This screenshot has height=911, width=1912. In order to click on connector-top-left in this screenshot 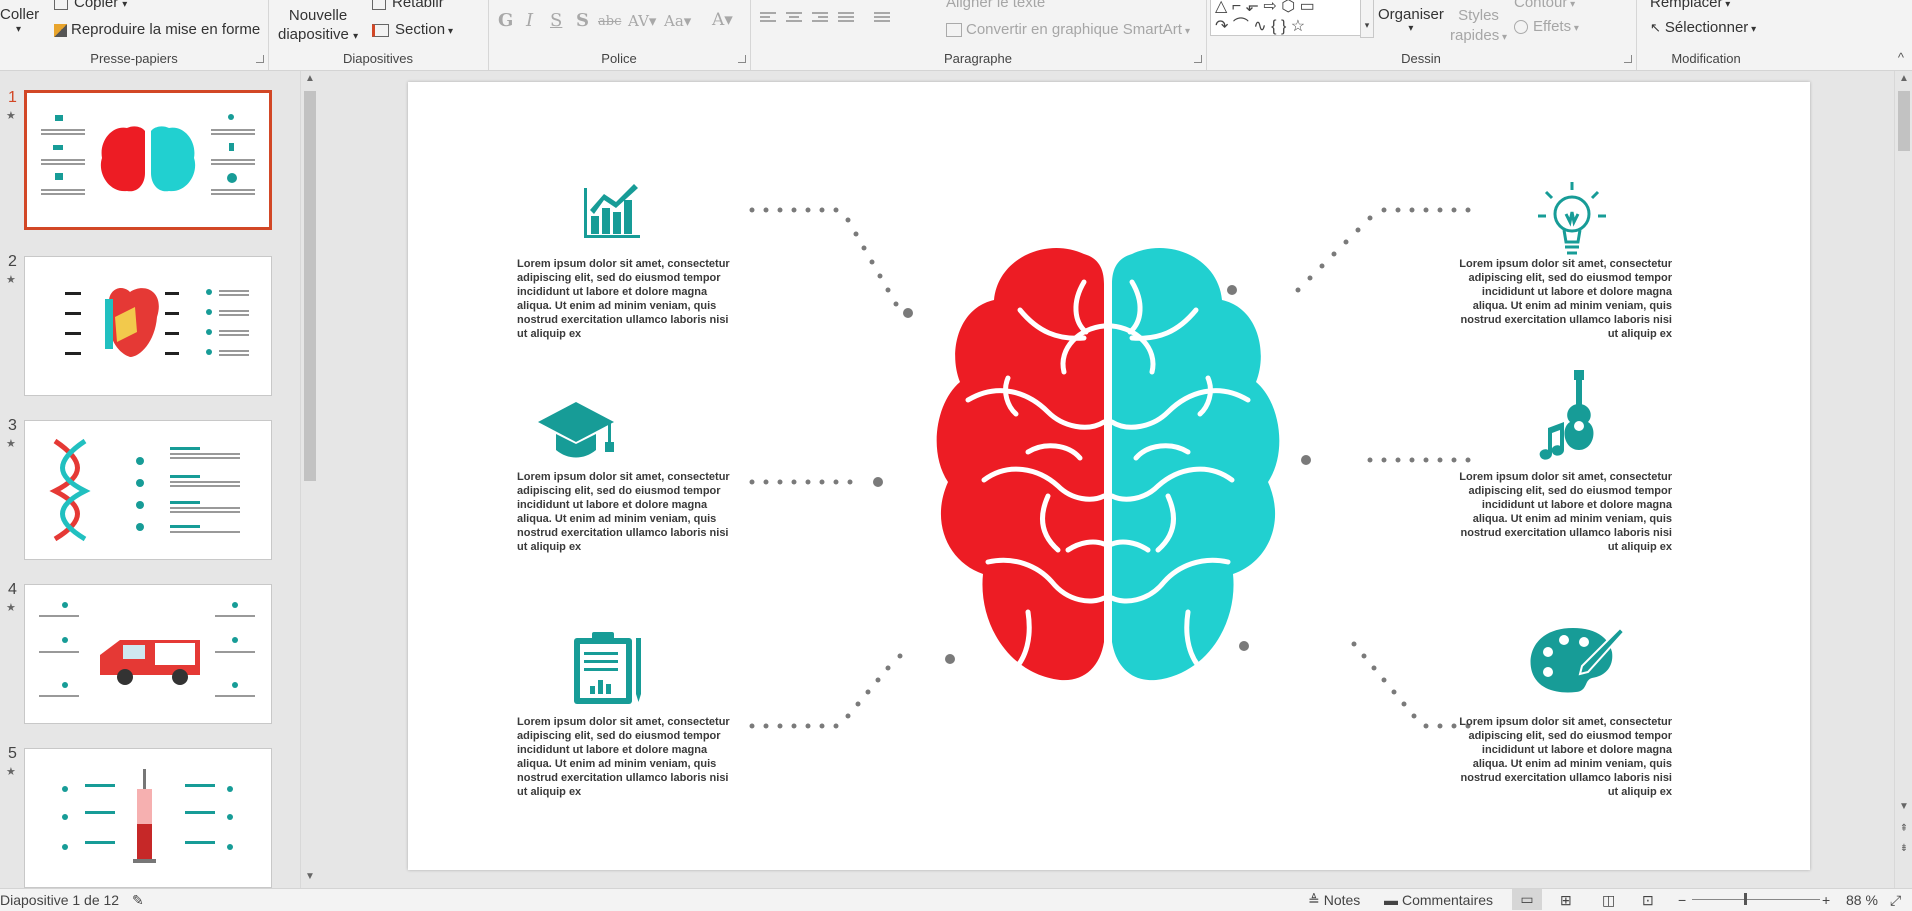, I will do `click(831, 262)`.